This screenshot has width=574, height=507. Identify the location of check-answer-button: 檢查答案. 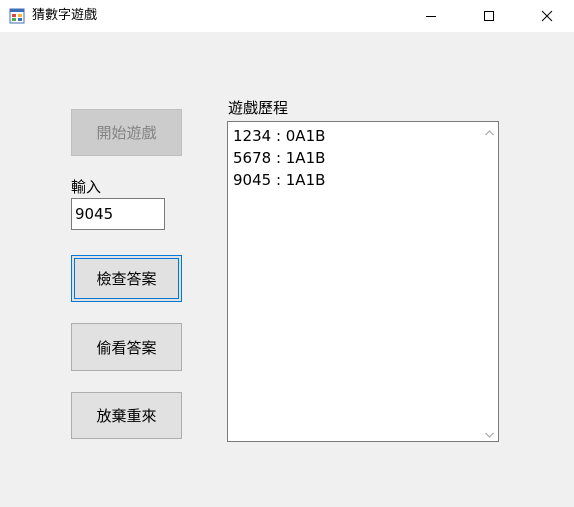
(126, 278).